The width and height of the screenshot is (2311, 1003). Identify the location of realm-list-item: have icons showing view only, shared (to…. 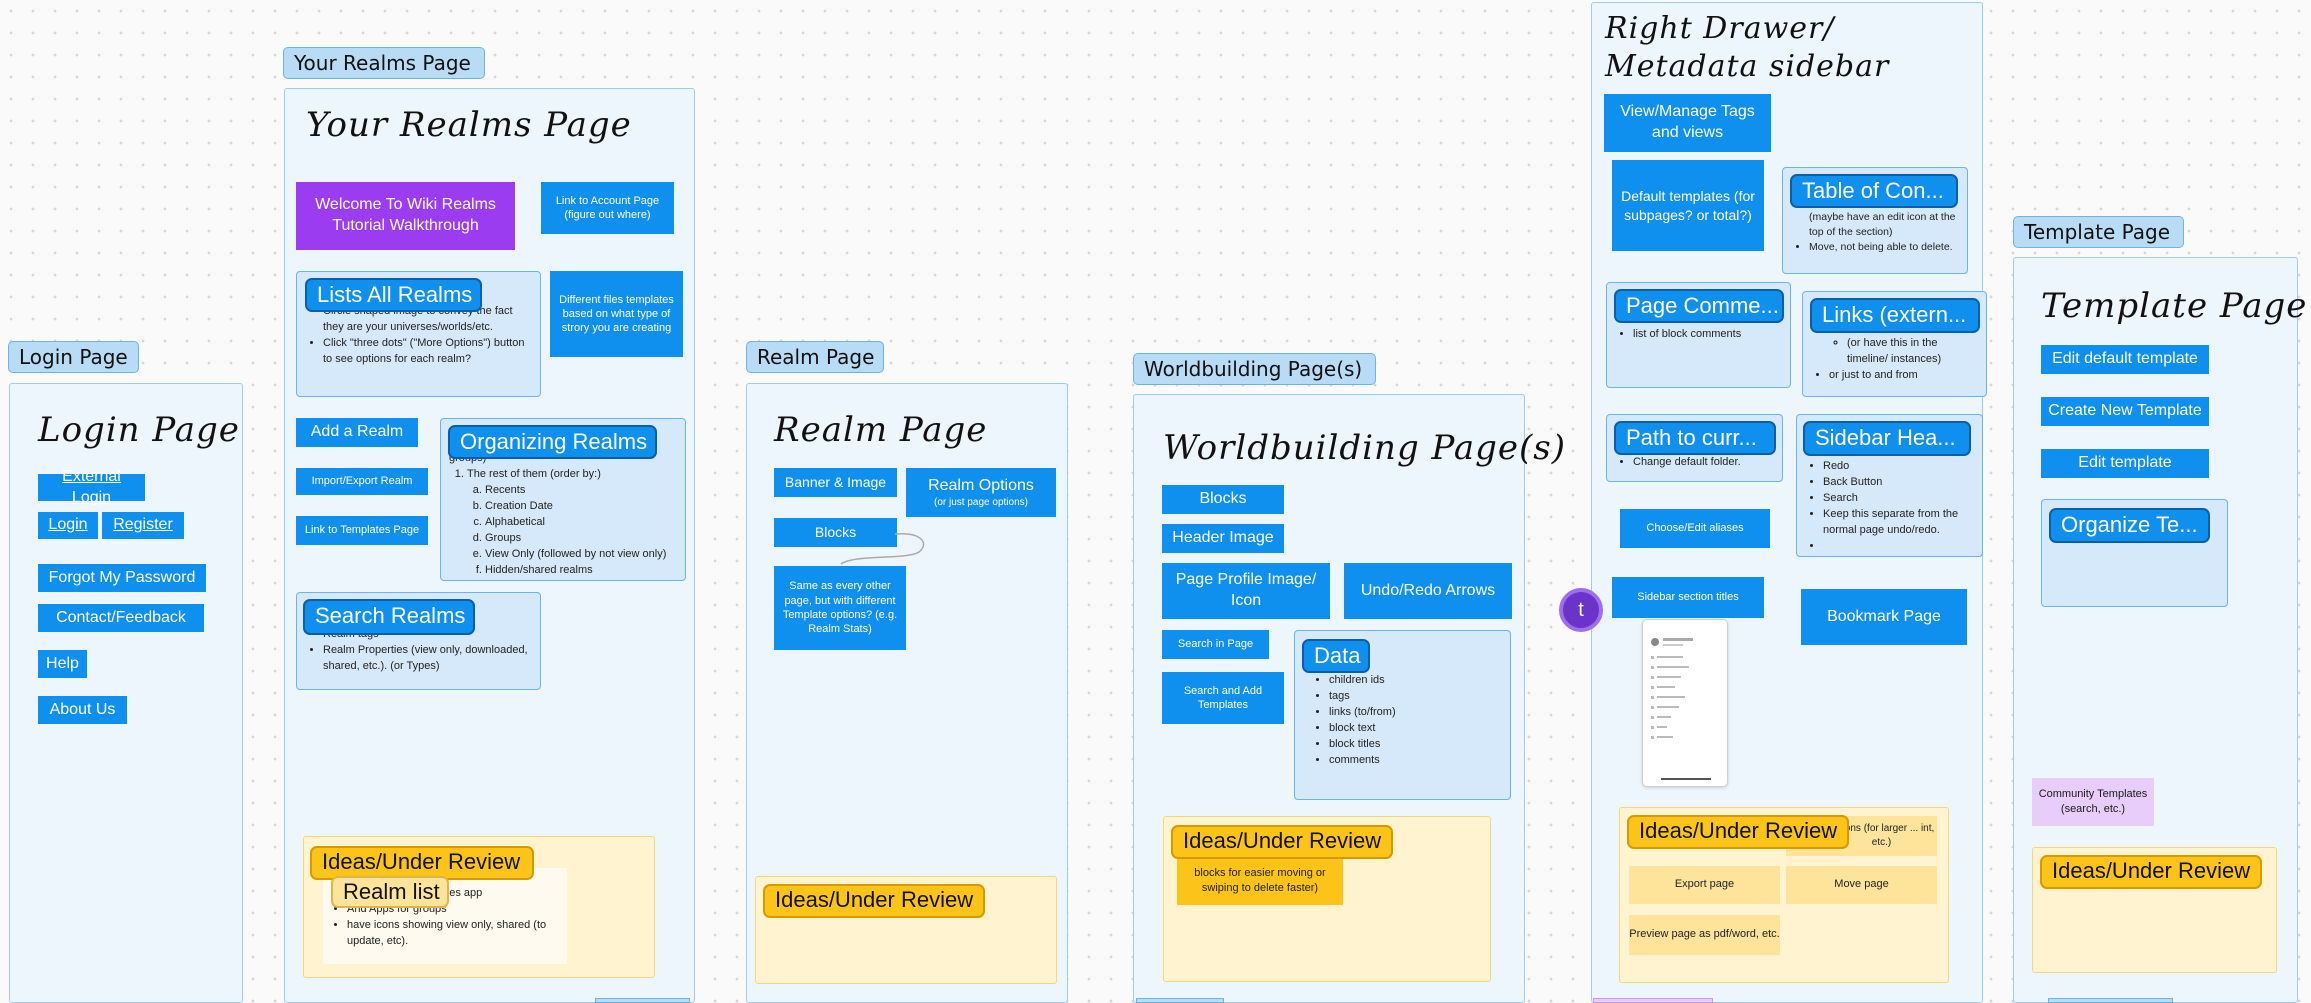
(453, 934).